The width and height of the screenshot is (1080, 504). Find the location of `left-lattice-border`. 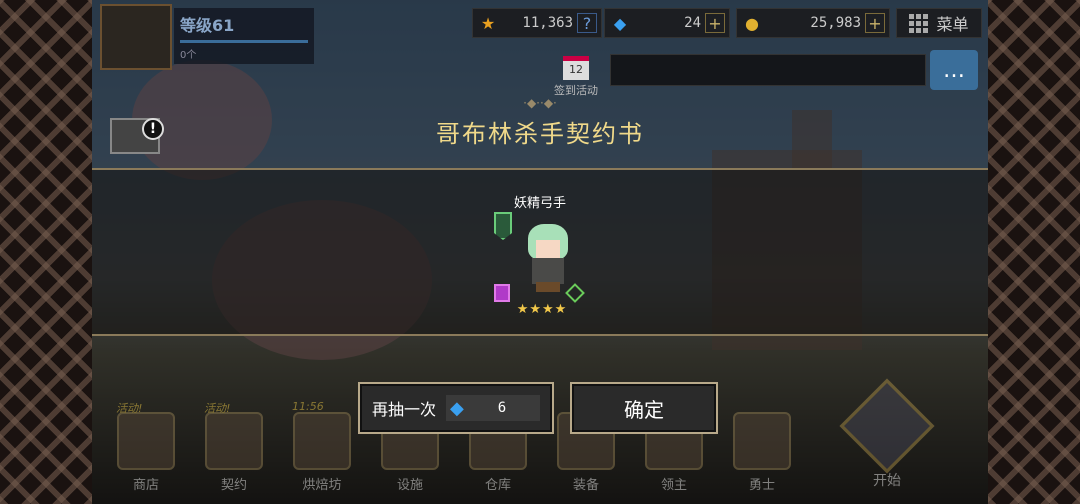

left-lattice-border is located at coordinates (46, 252).